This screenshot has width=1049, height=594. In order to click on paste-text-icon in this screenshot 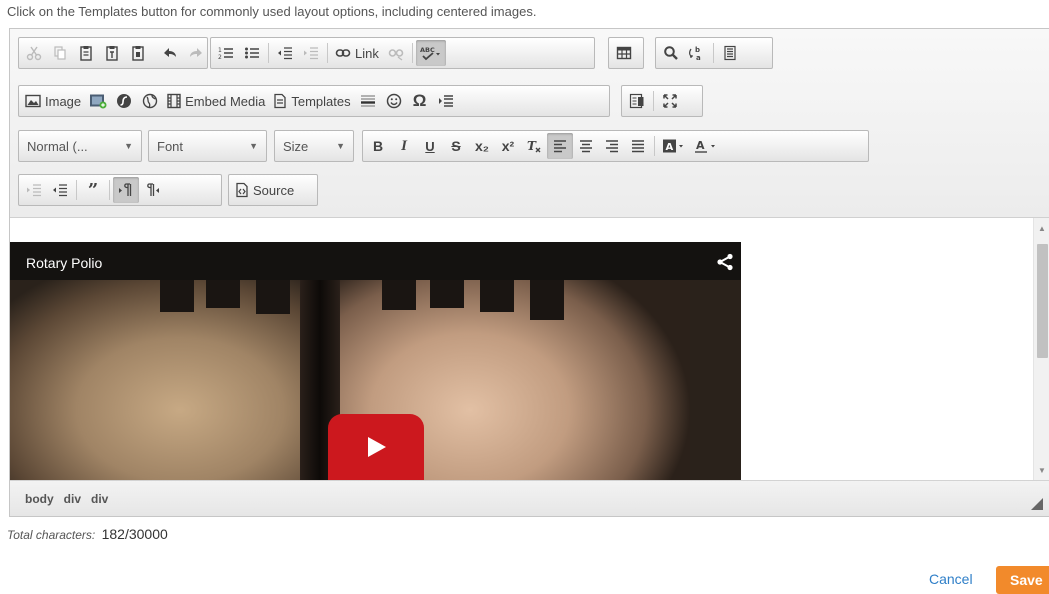, I will do `click(112, 53)`.